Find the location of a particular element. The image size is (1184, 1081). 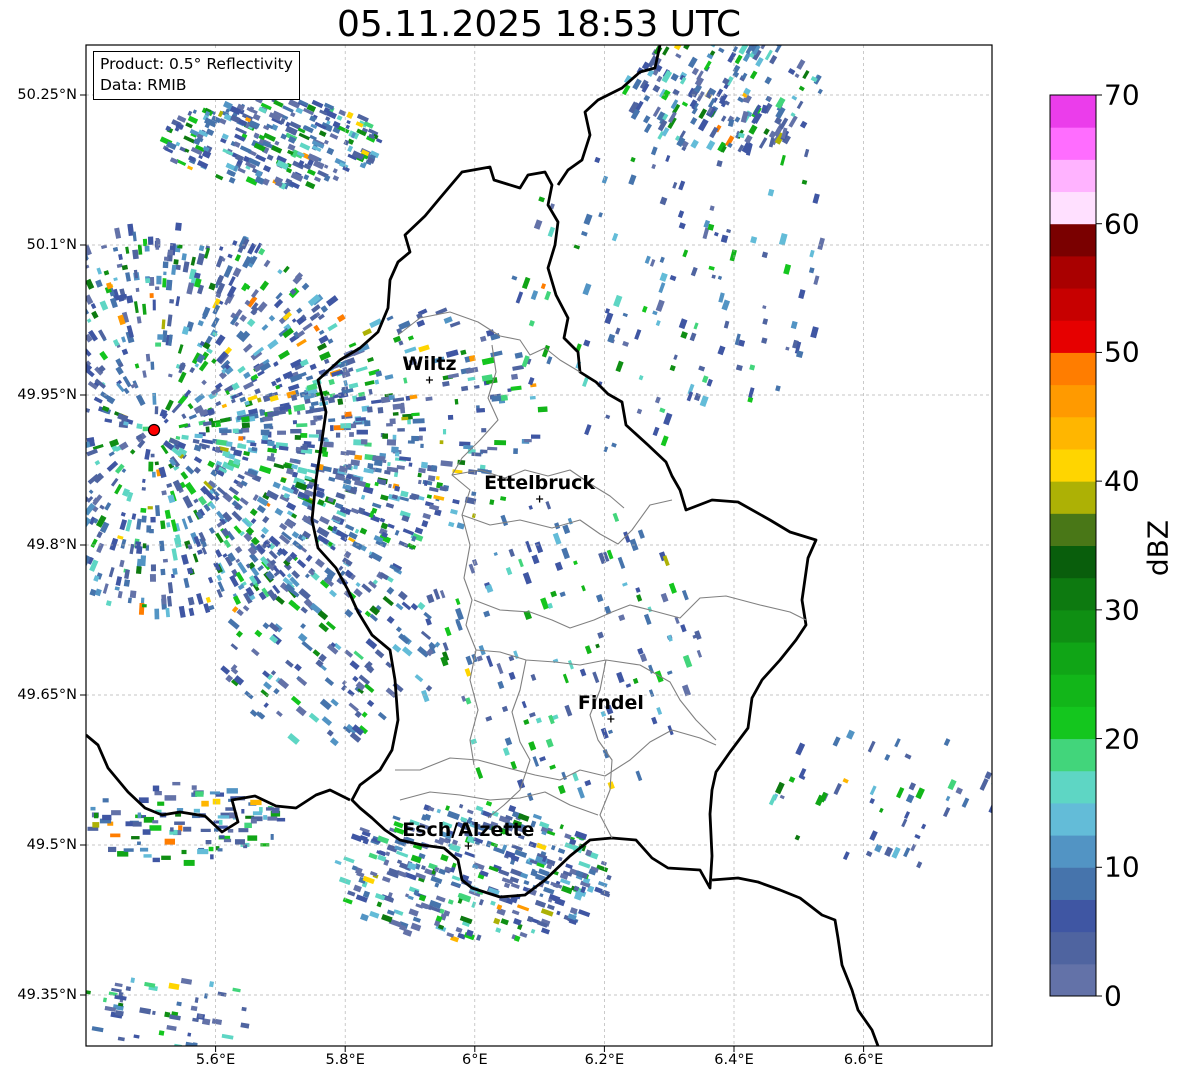

lat-tick-label: 50.1°N is located at coordinates (51, 245).